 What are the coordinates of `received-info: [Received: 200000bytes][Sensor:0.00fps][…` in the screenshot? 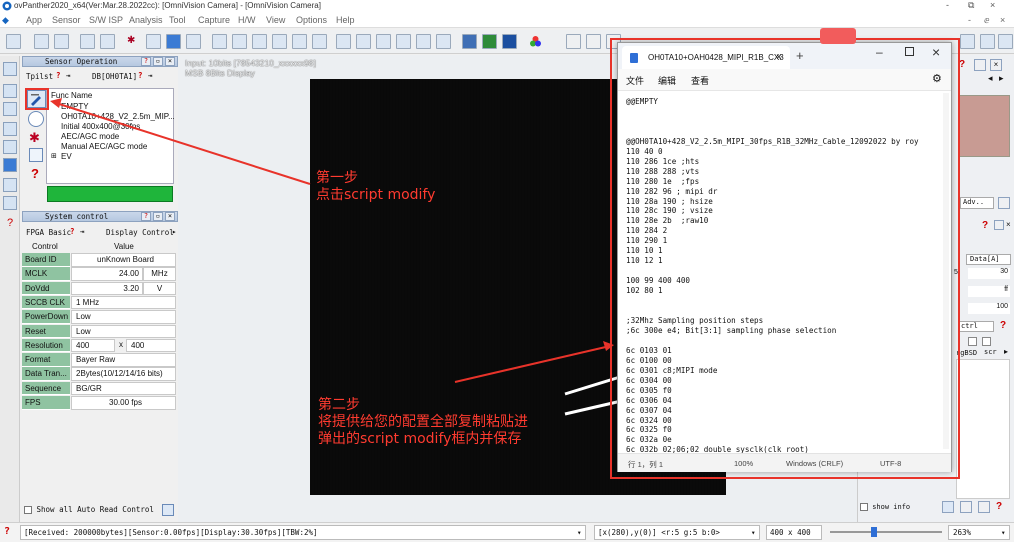 It's located at (171, 532).